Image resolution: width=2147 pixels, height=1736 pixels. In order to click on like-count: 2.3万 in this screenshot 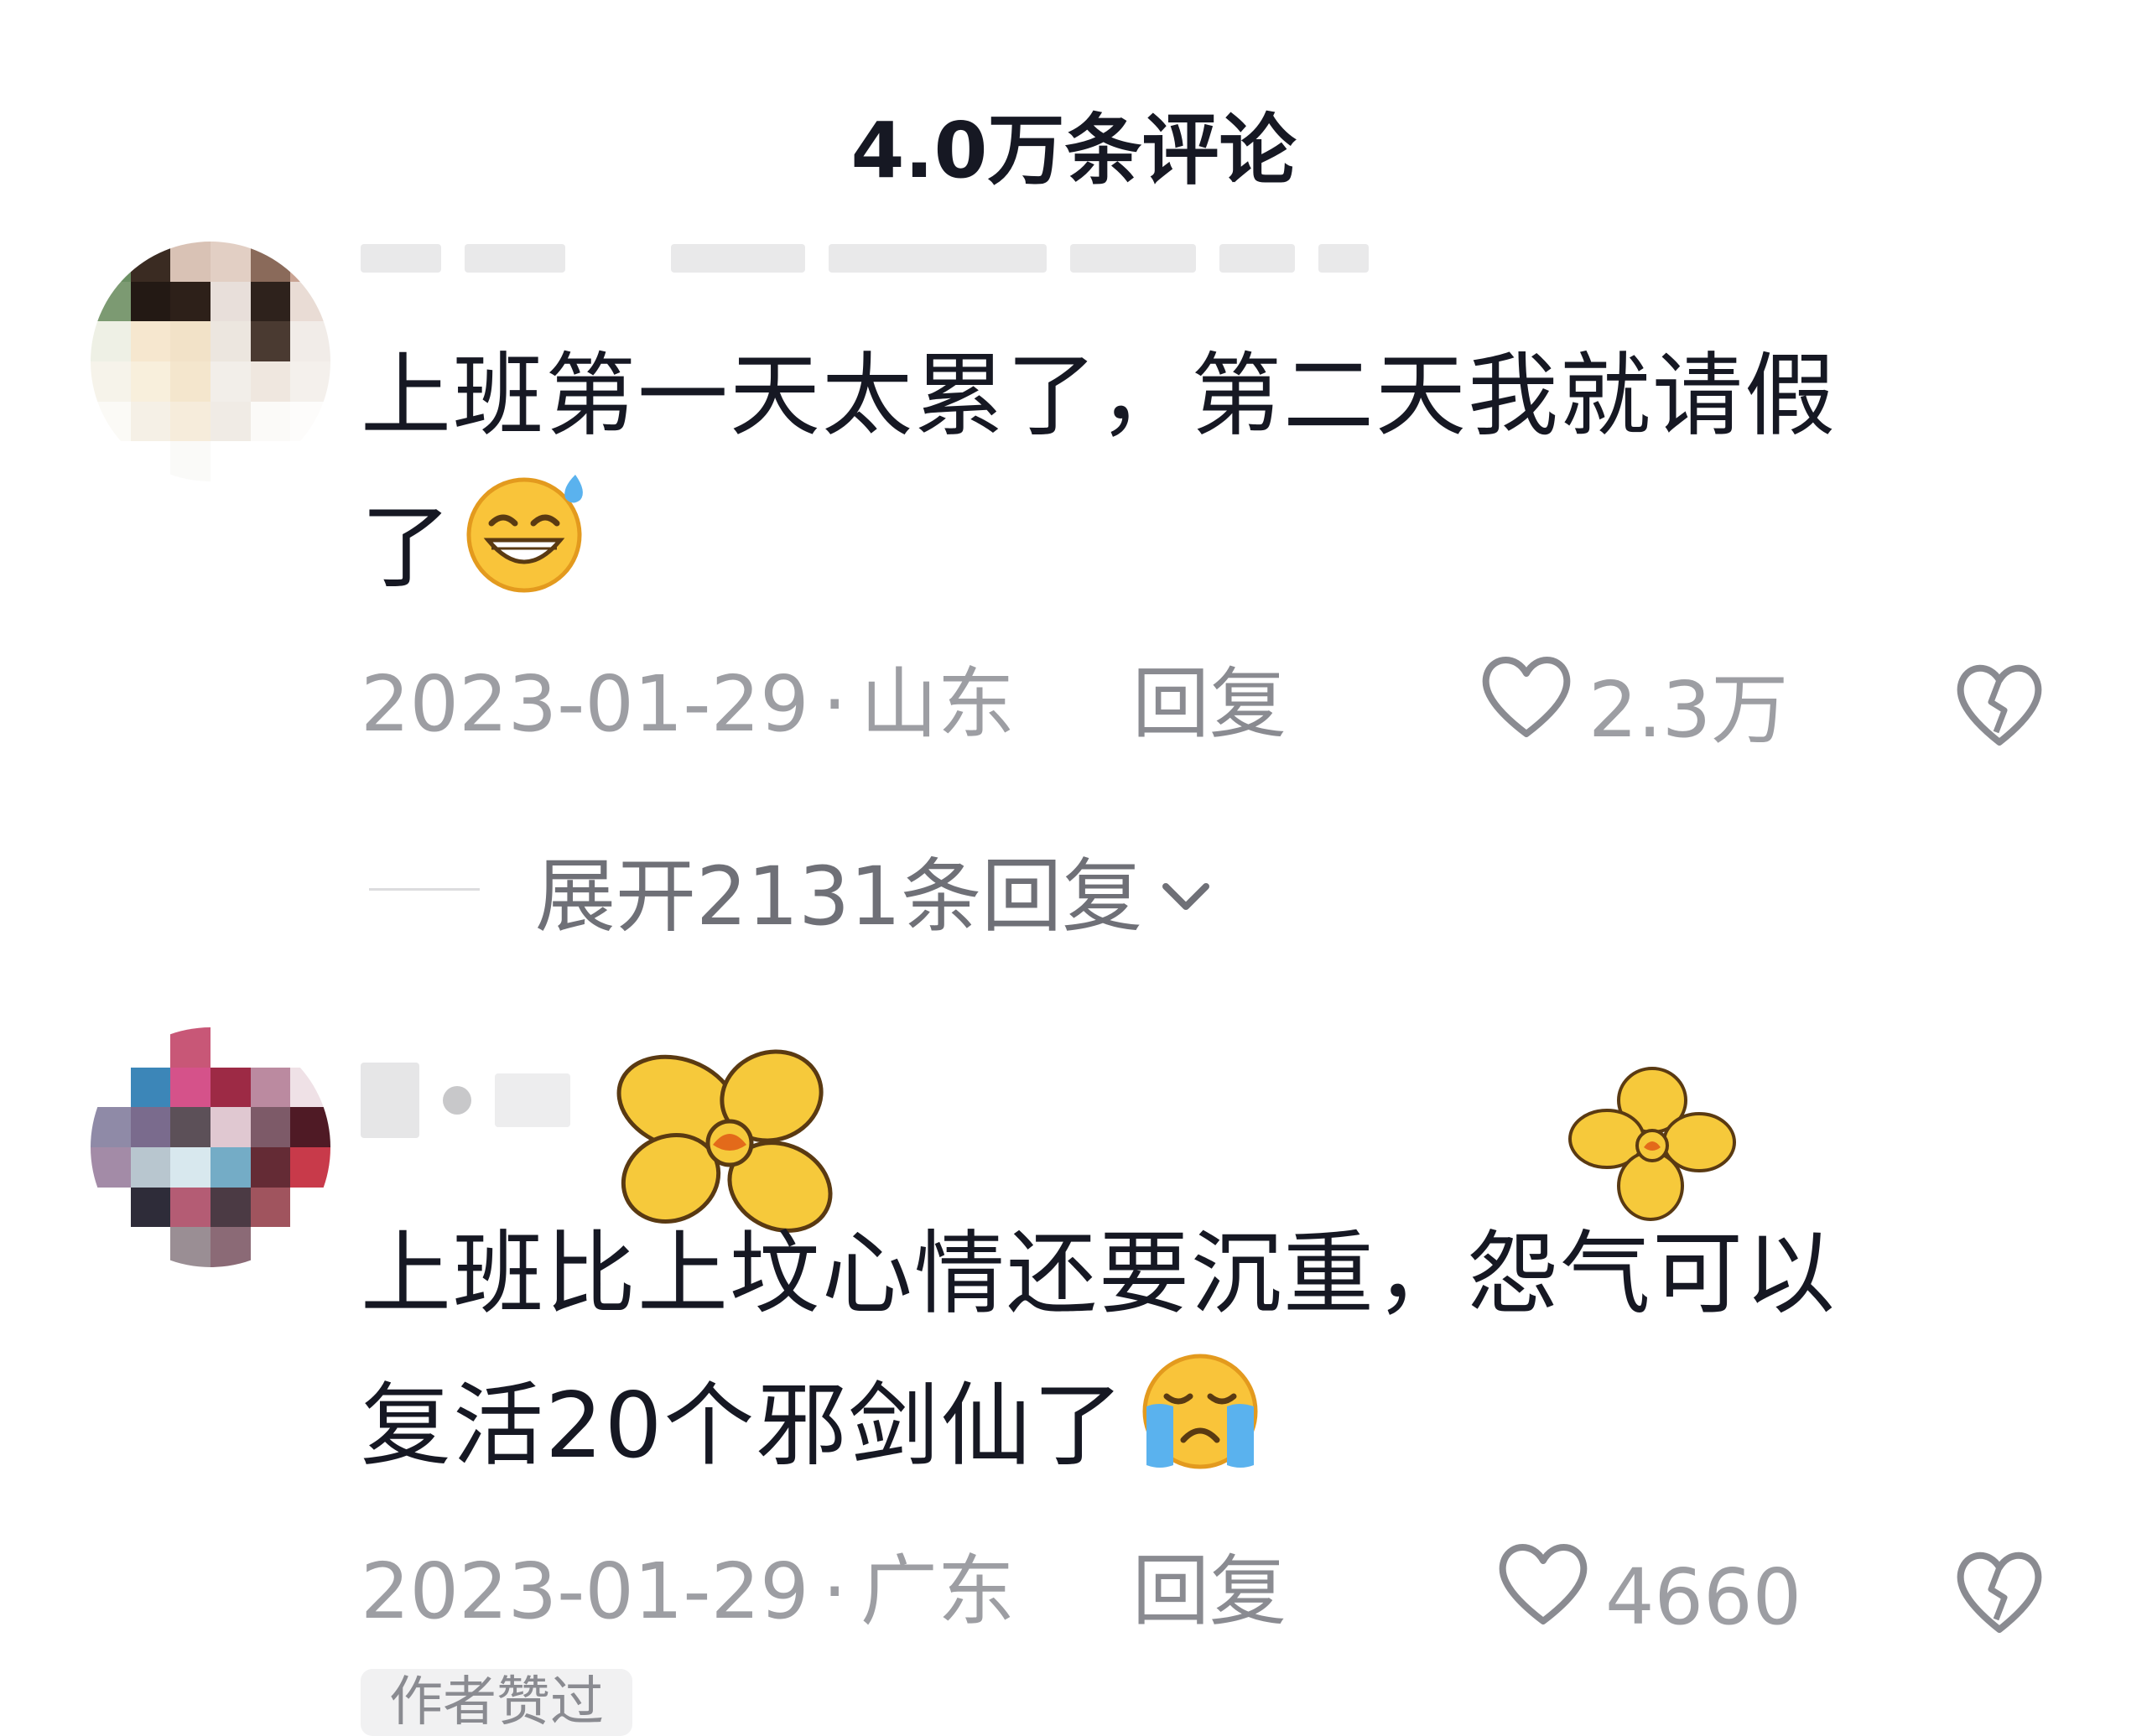, I will do `click(1688, 710)`.